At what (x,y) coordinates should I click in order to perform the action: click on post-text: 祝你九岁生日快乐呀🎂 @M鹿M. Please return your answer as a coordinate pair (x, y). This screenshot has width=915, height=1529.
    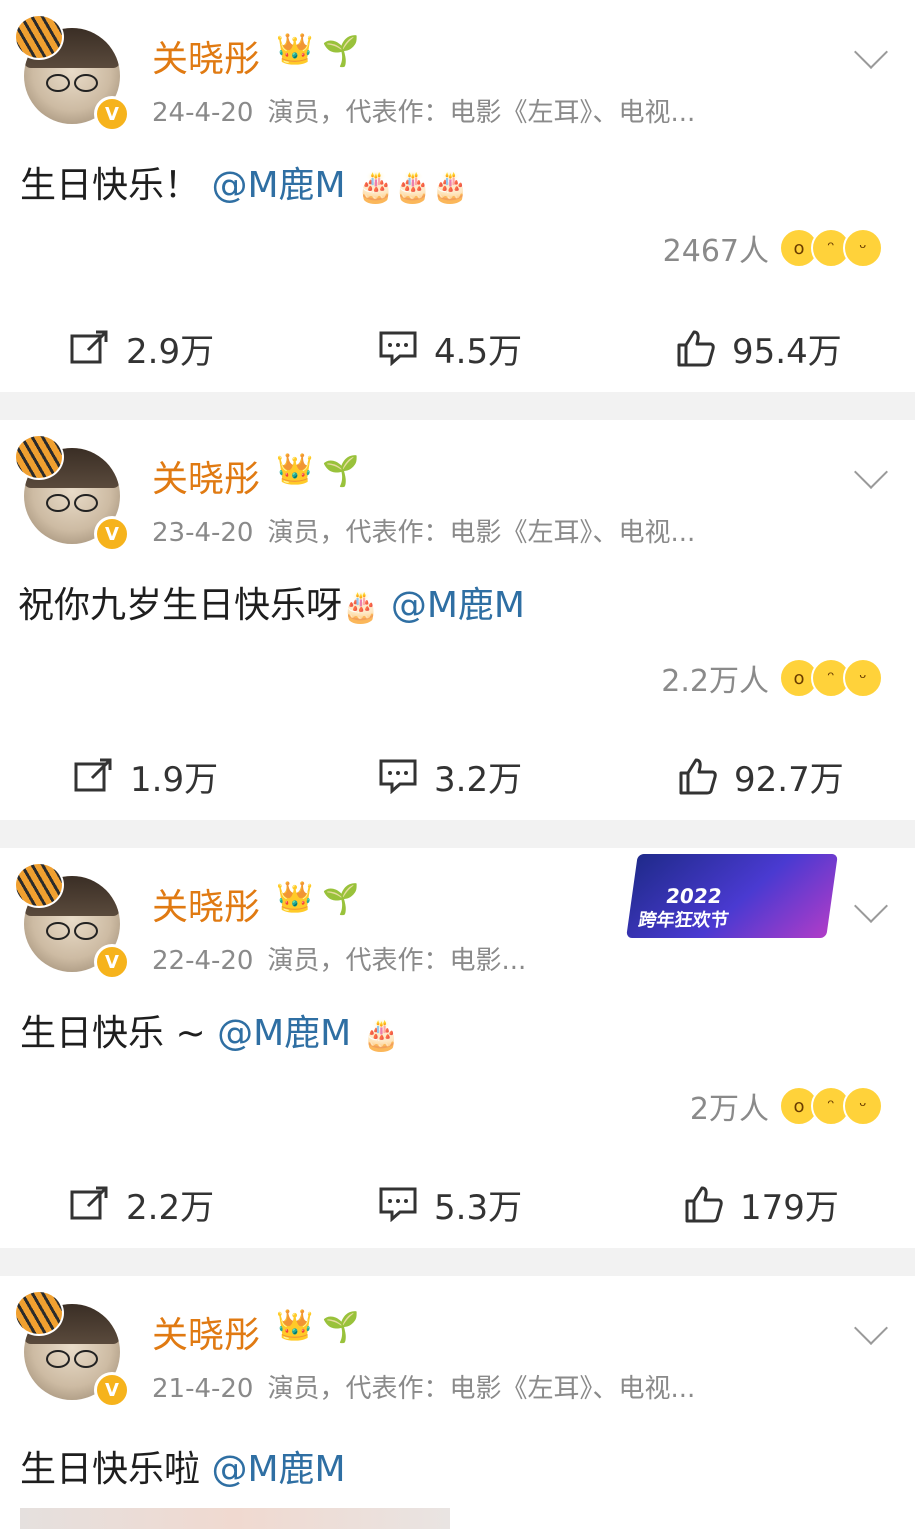
    Looking at the image, I should click on (271, 602).